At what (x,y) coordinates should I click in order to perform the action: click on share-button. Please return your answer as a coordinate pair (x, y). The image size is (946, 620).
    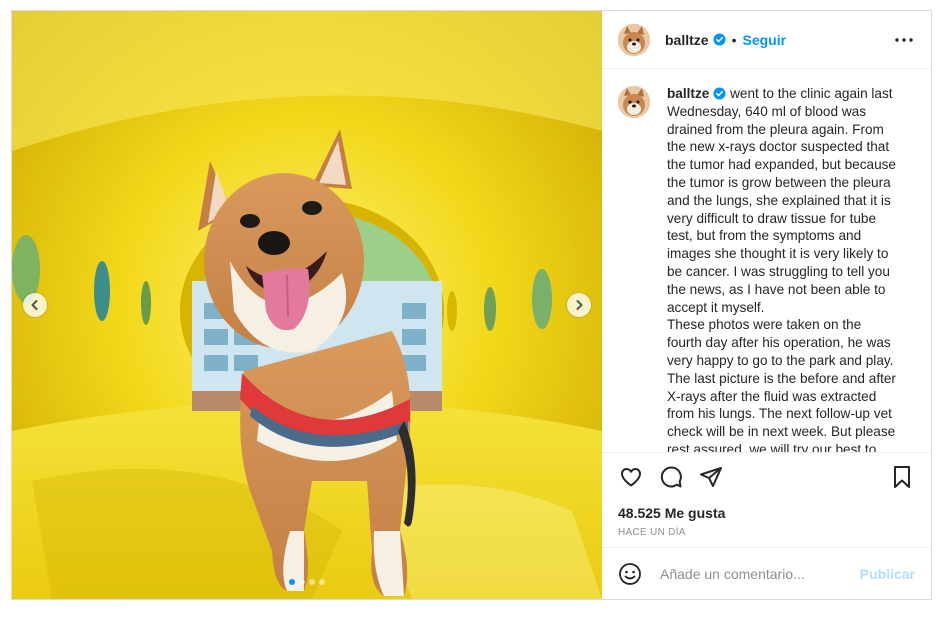
    Looking at the image, I should click on (711, 477).